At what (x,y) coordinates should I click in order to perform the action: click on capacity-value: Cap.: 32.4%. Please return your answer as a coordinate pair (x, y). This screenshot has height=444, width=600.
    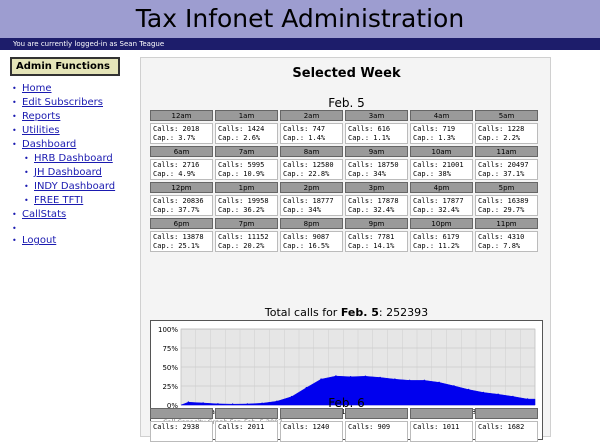
    Looking at the image, I should click on (371, 210).